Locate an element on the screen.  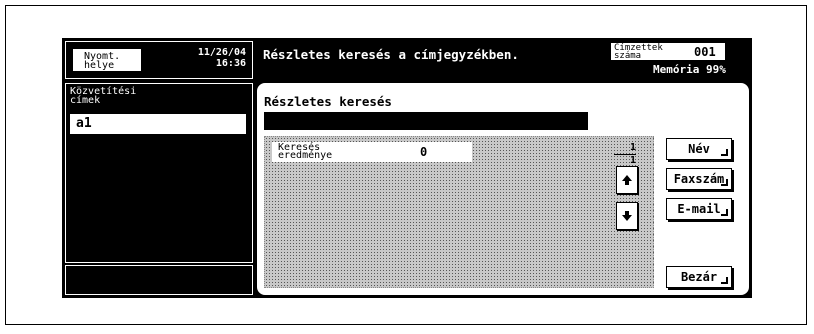
close-button: Bezár is located at coordinates (699, 277).